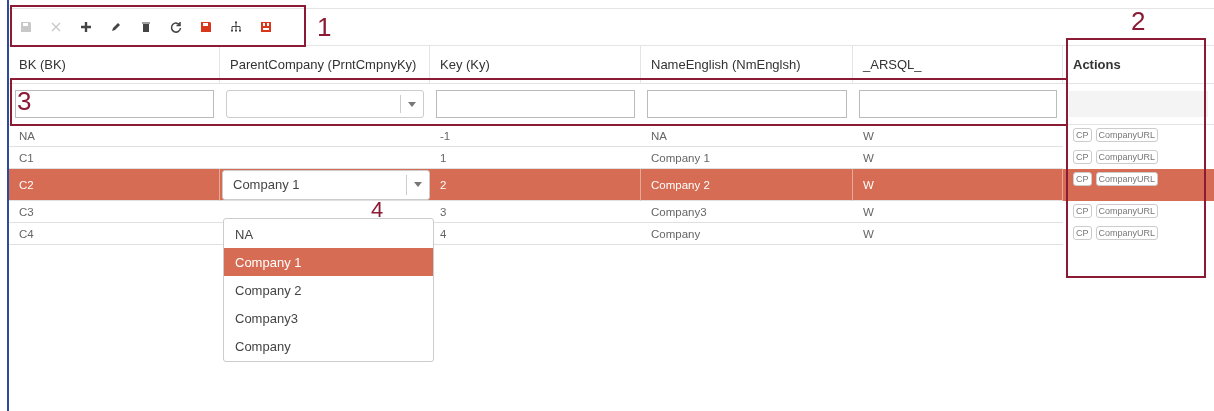 Image resolution: width=1214 pixels, height=411 pixels. I want to click on table-cell: C4, so click(26, 233).